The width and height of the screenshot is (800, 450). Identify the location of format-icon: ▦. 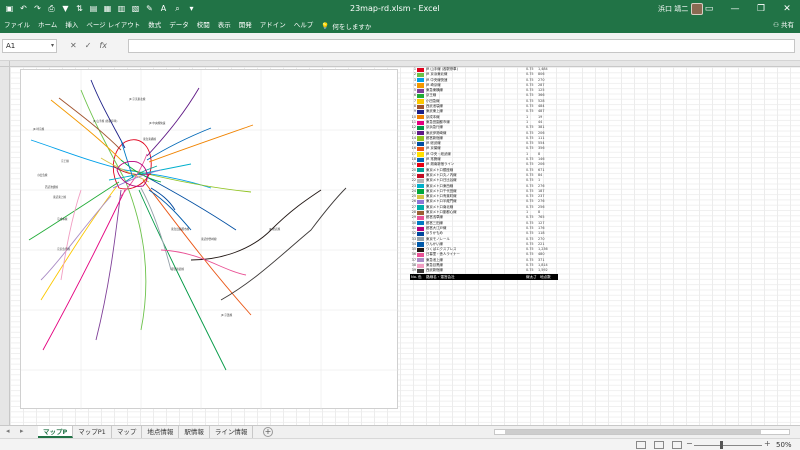
(107, 8).